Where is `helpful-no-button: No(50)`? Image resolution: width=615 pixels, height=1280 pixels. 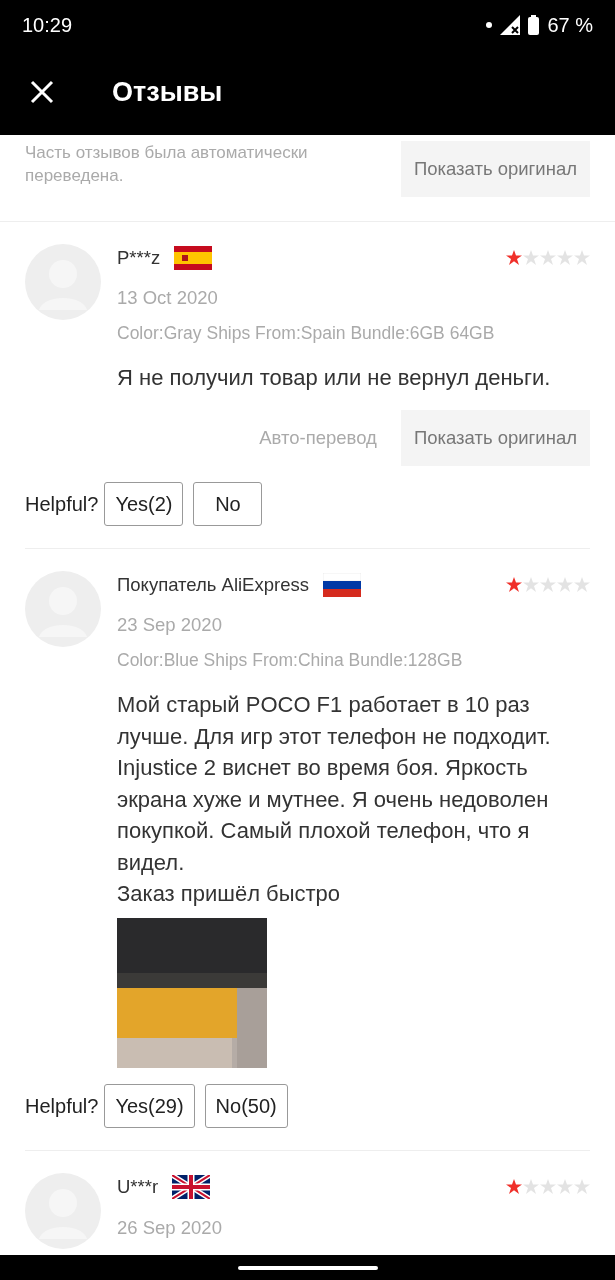 helpful-no-button: No(50) is located at coordinates (246, 1105).